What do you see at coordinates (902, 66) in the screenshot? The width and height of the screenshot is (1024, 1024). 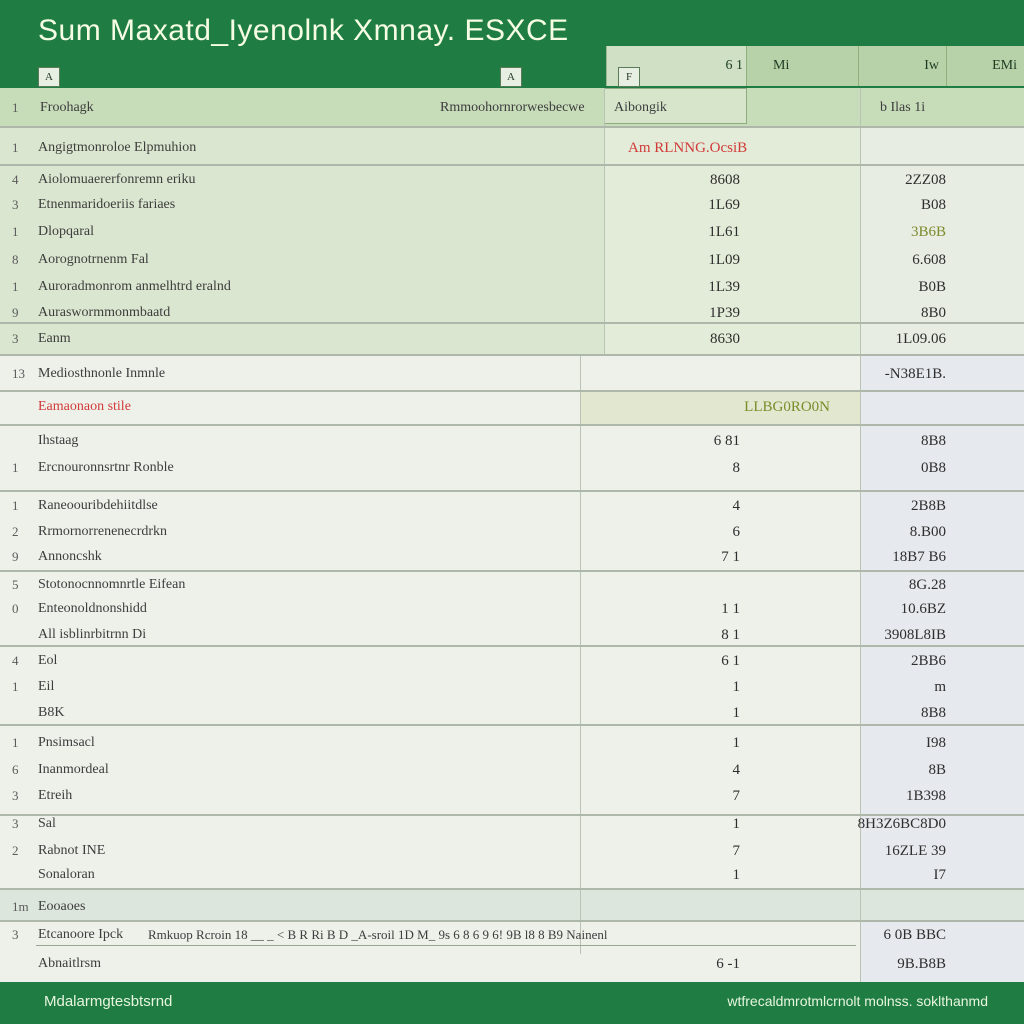 I see `column-header-iw: Iw` at bounding box center [902, 66].